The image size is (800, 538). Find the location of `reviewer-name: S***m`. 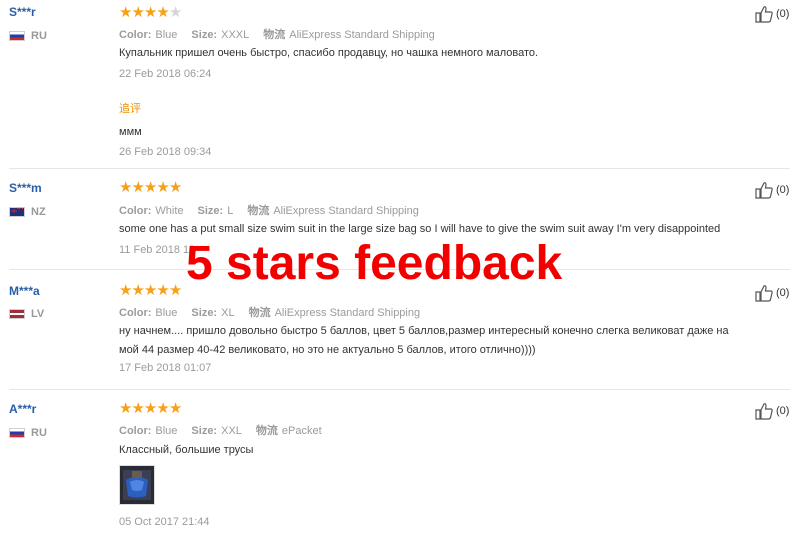

reviewer-name: S***m is located at coordinates (25, 188).